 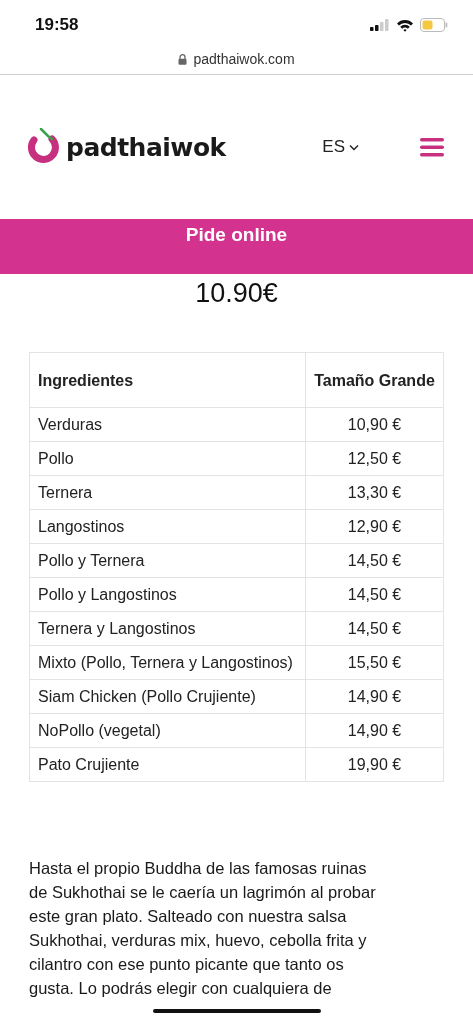 What do you see at coordinates (167, 380) in the screenshot?
I see `column-header: Ingredientes` at bounding box center [167, 380].